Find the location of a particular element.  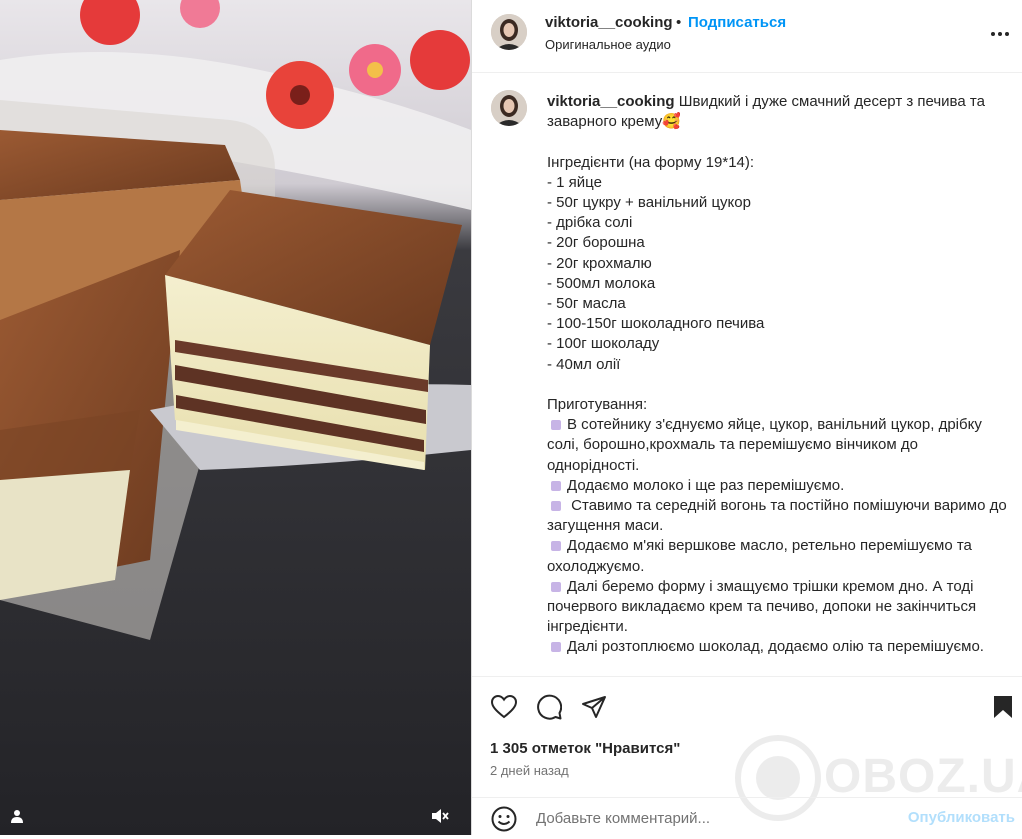

caption-line: - 20г крохмалю is located at coordinates (599, 263).